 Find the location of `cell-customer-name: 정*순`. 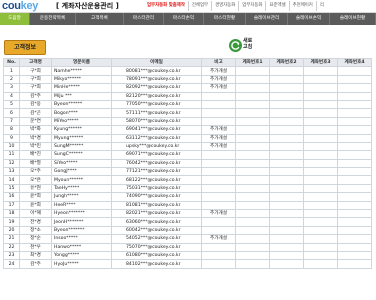

cell-customer-name: 정*순 is located at coordinates (35, 239).